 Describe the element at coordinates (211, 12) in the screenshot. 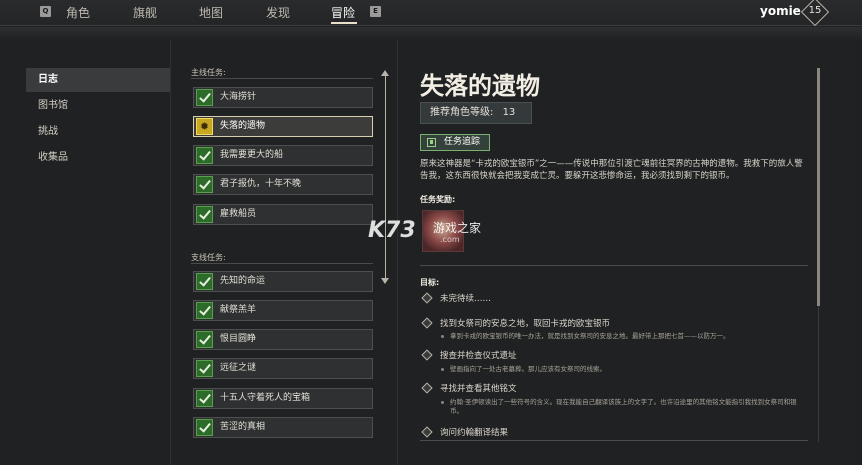

I see `tab-map: 地图` at that location.